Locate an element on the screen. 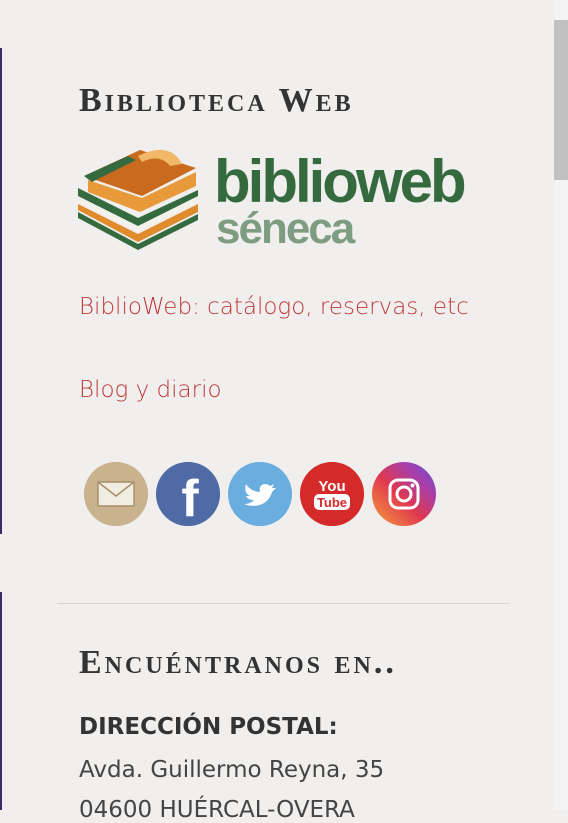 This screenshot has height=823, width=568. svg-text: f is located at coordinates (190, 498).